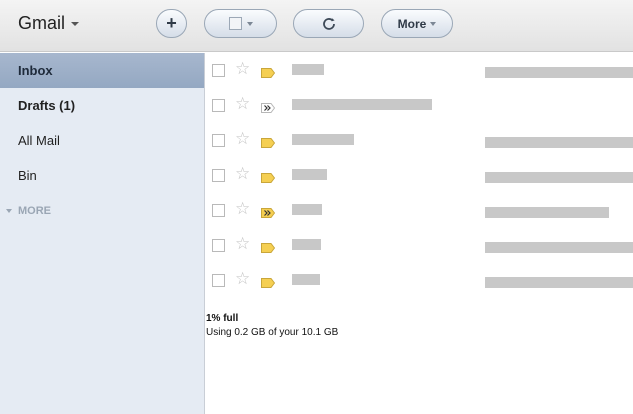 The width and height of the screenshot is (633, 414). I want to click on sidebar-item-all-mail: All Mail, so click(102, 140).